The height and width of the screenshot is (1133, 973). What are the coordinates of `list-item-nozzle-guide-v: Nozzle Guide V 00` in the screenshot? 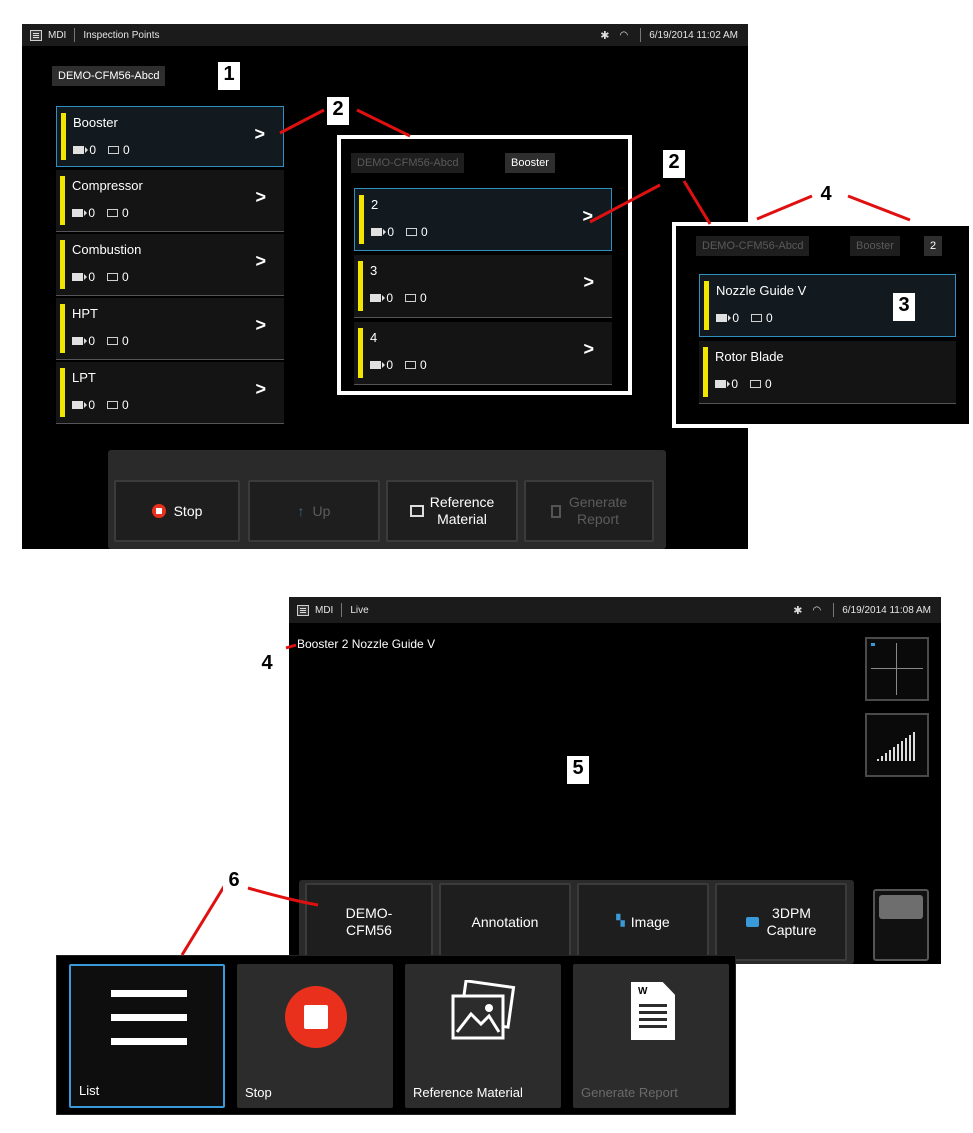 It's located at (827, 305).